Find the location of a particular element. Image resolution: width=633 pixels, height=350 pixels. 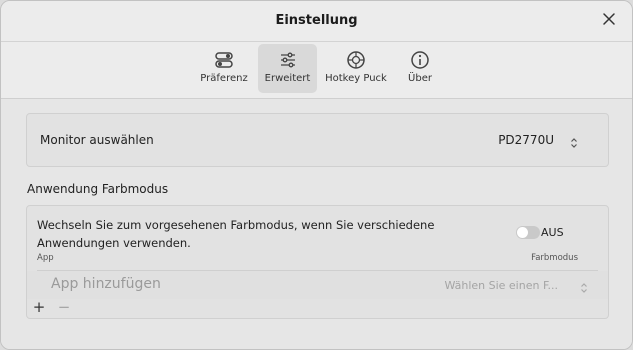

tab-ueber: Über is located at coordinates (420, 68).